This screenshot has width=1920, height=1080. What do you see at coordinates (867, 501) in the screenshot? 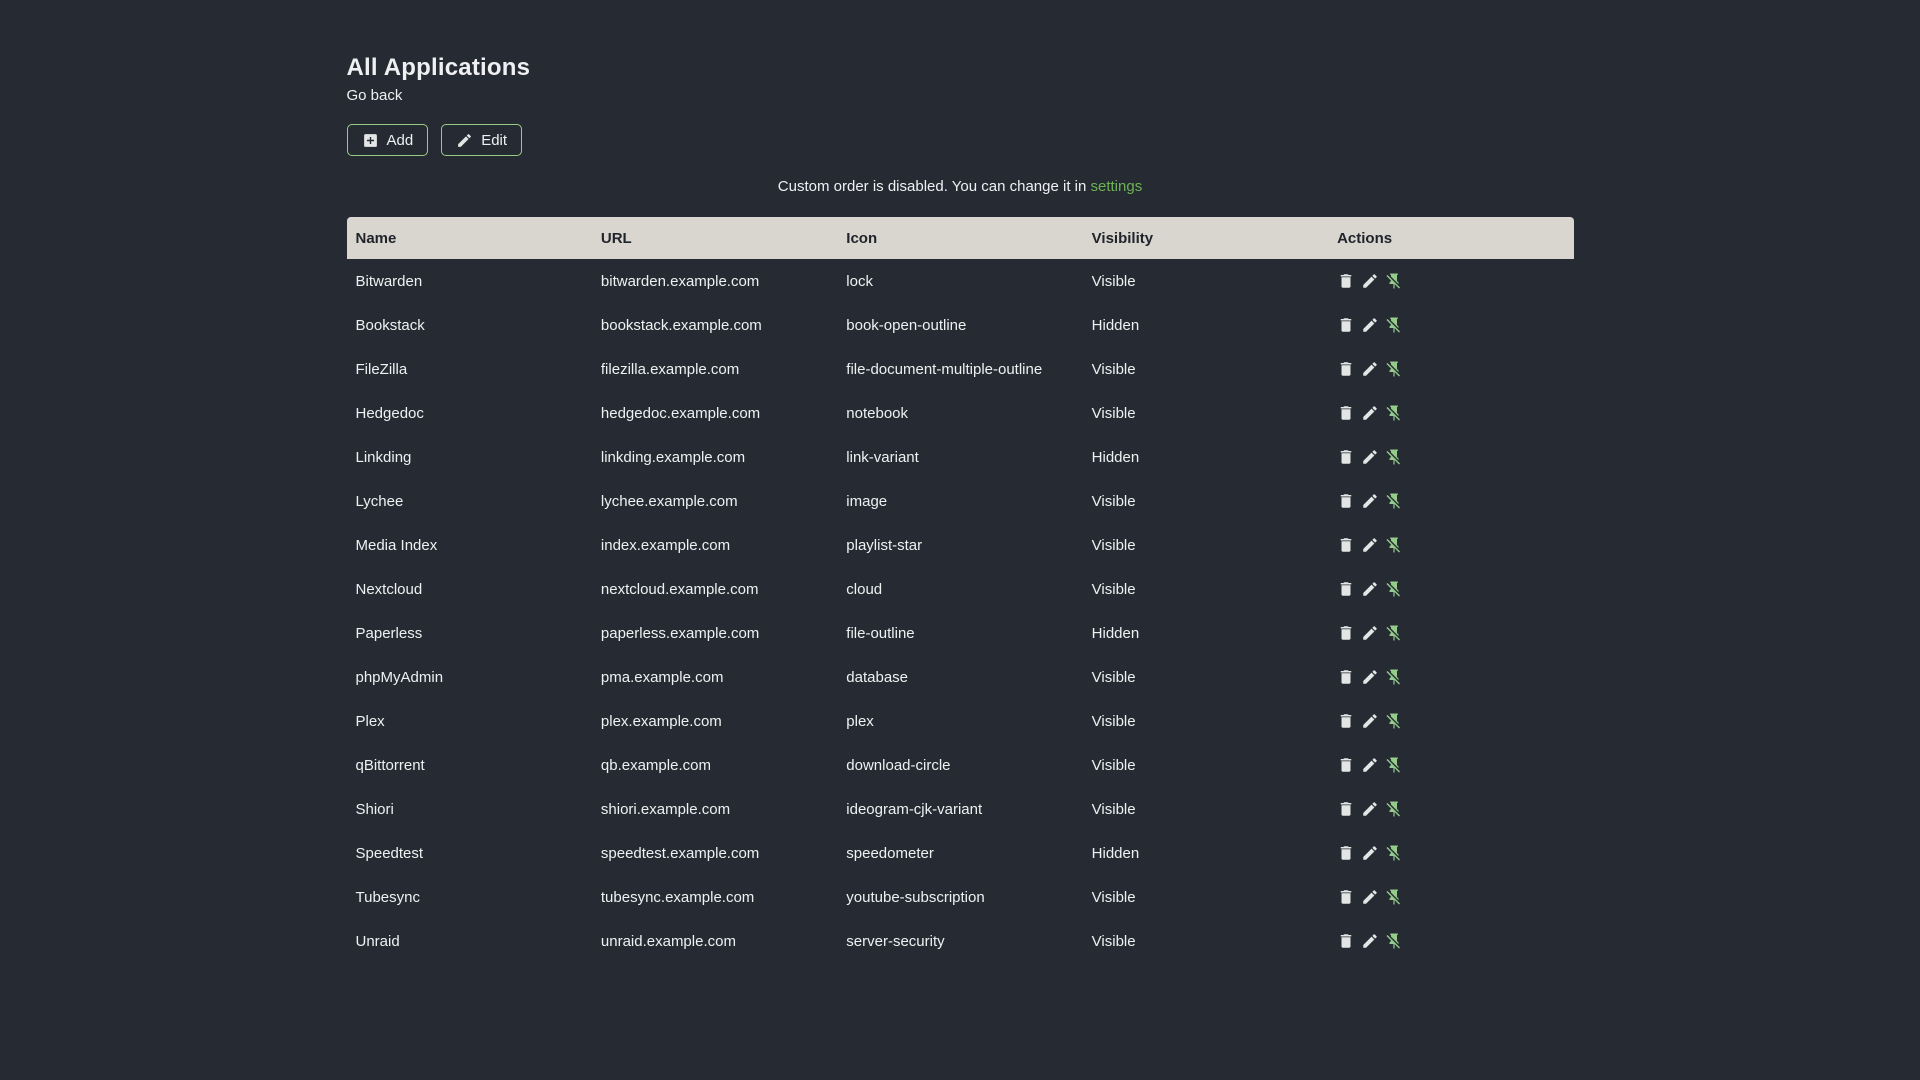
I see `app-icon-name: image` at bounding box center [867, 501].